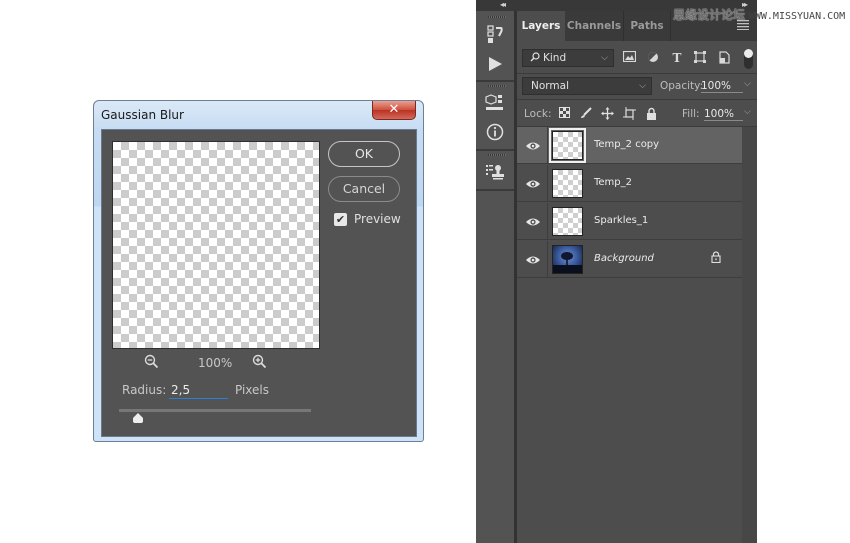  I want to click on layer-row: Sparkles_1, so click(629, 221).